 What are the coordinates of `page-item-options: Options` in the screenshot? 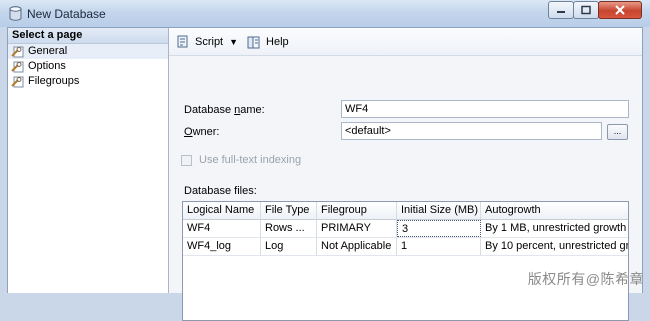 It's located at (88, 66).